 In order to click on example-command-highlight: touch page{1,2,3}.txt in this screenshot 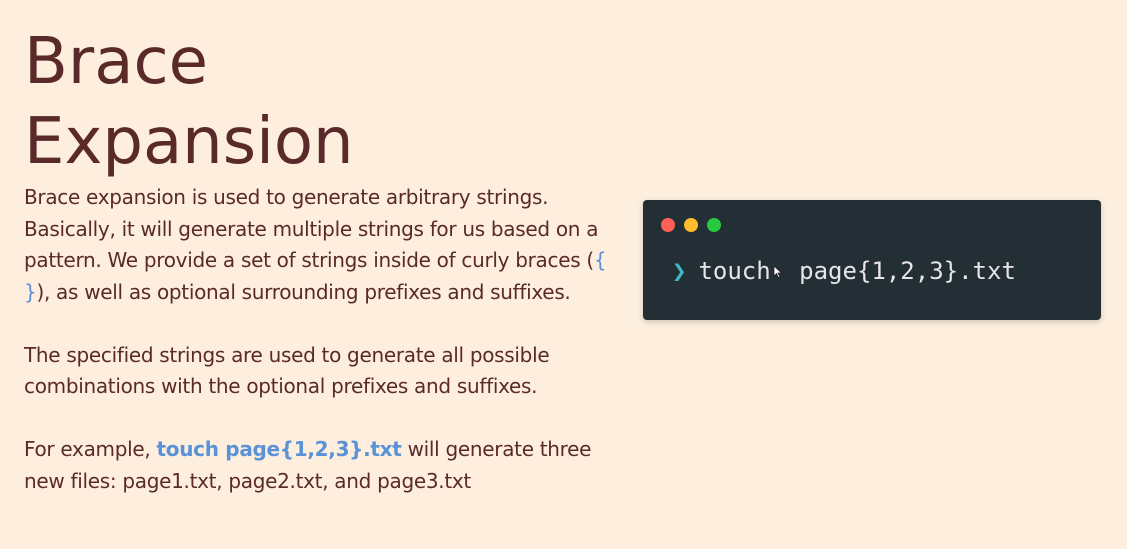, I will do `click(279, 449)`.